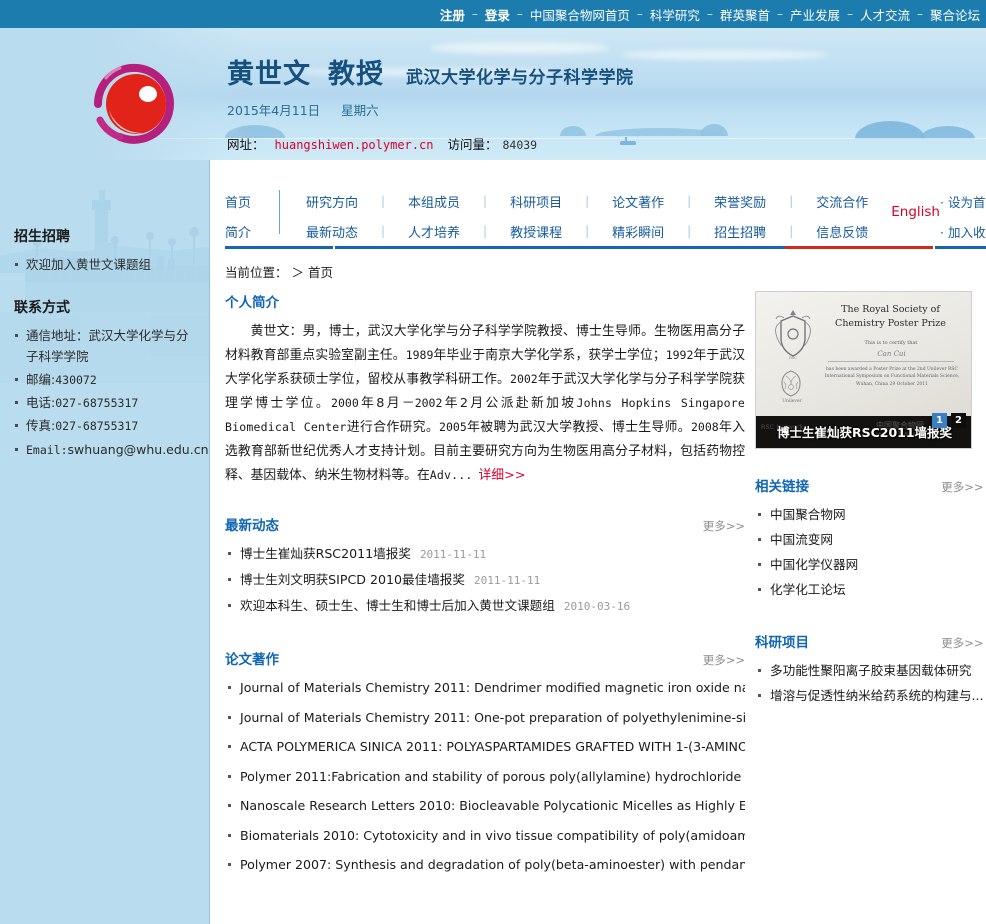 The image size is (986, 924). Describe the element at coordinates (57, 336) in the screenshot. I see `address-label: 通信地址：` at that location.